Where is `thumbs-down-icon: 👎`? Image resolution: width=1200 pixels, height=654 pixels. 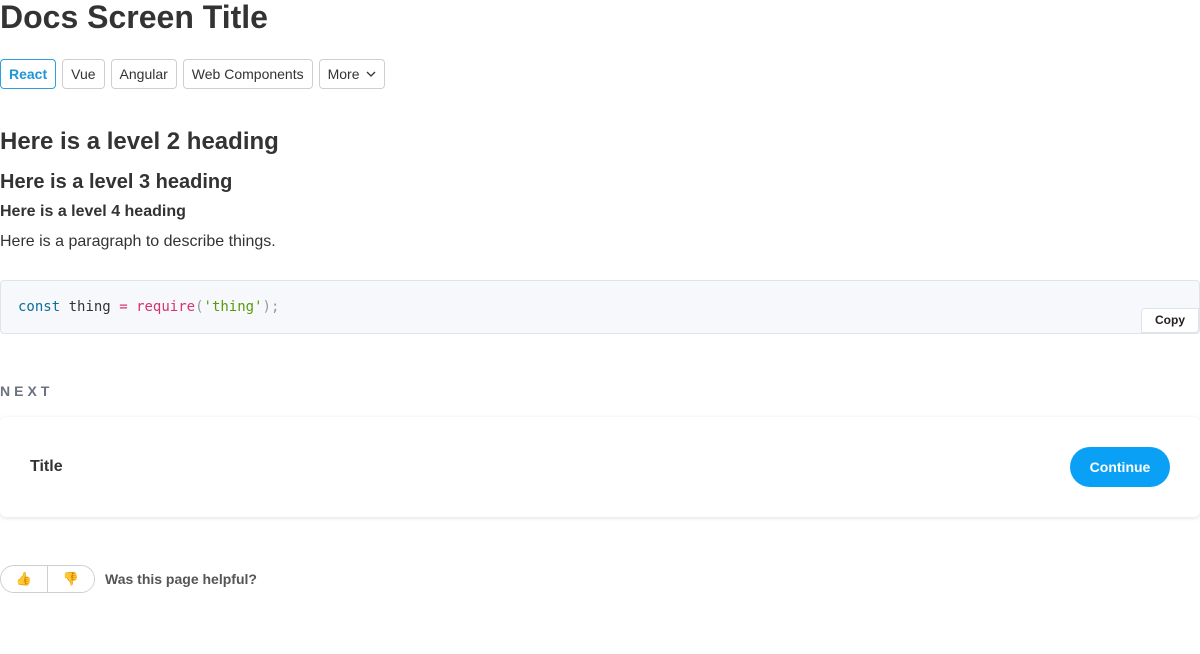
thumbs-down-icon: 👎 is located at coordinates (71, 578).